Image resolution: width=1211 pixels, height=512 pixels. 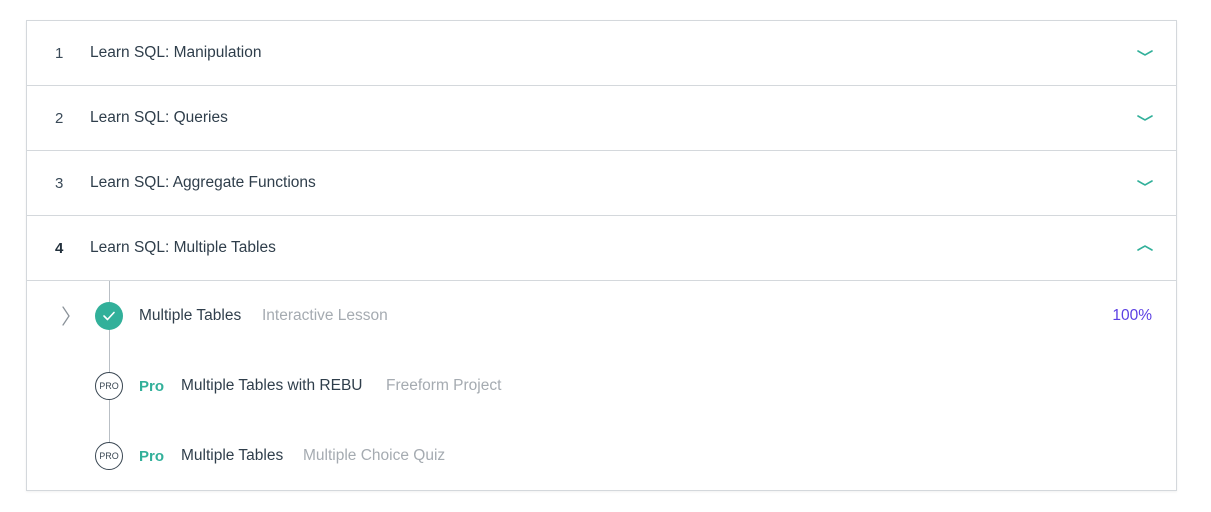 What do you see at coordinates (66, 316) in the screenshot?
I see `chevron-right-icon` at bounding box center [66, 316].